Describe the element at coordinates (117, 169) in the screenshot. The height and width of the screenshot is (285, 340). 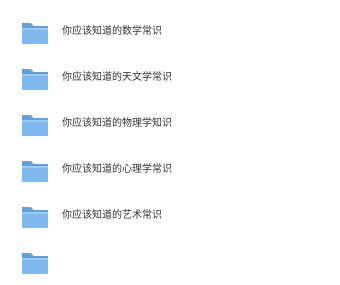
I see `folder-name: 你应该知道的心理学常识` at that location.